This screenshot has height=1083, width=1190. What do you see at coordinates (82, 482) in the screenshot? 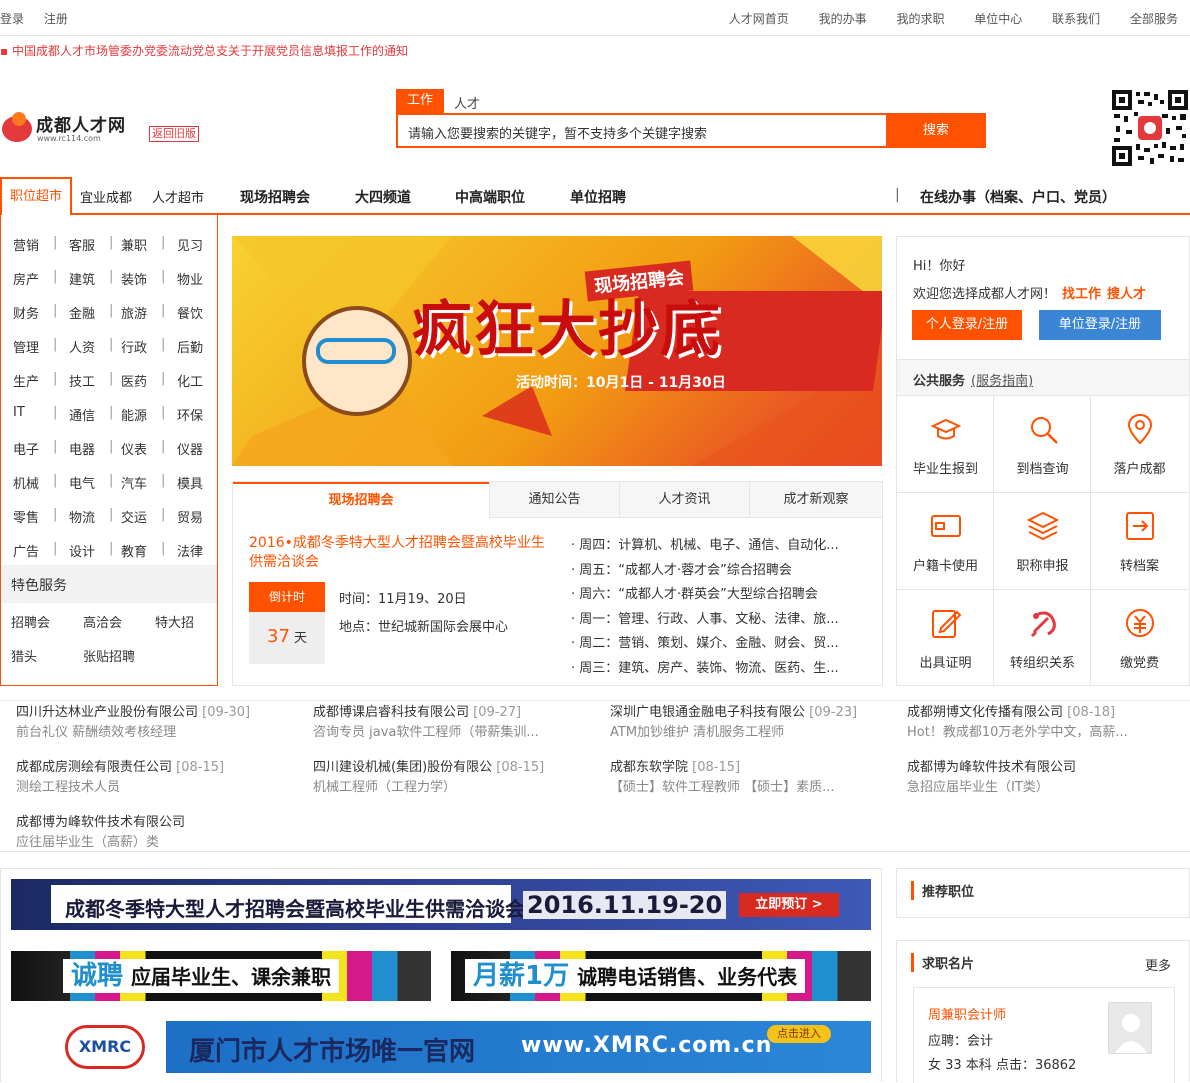
I see `category-link: 电气` at bounding box center [82, 482].